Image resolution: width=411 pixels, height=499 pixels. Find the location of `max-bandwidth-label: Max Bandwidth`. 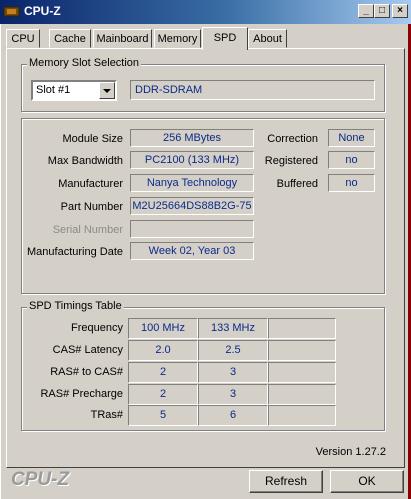

max-bandwidth-label: Max Bandwidth is located at coordinates (85, 161).